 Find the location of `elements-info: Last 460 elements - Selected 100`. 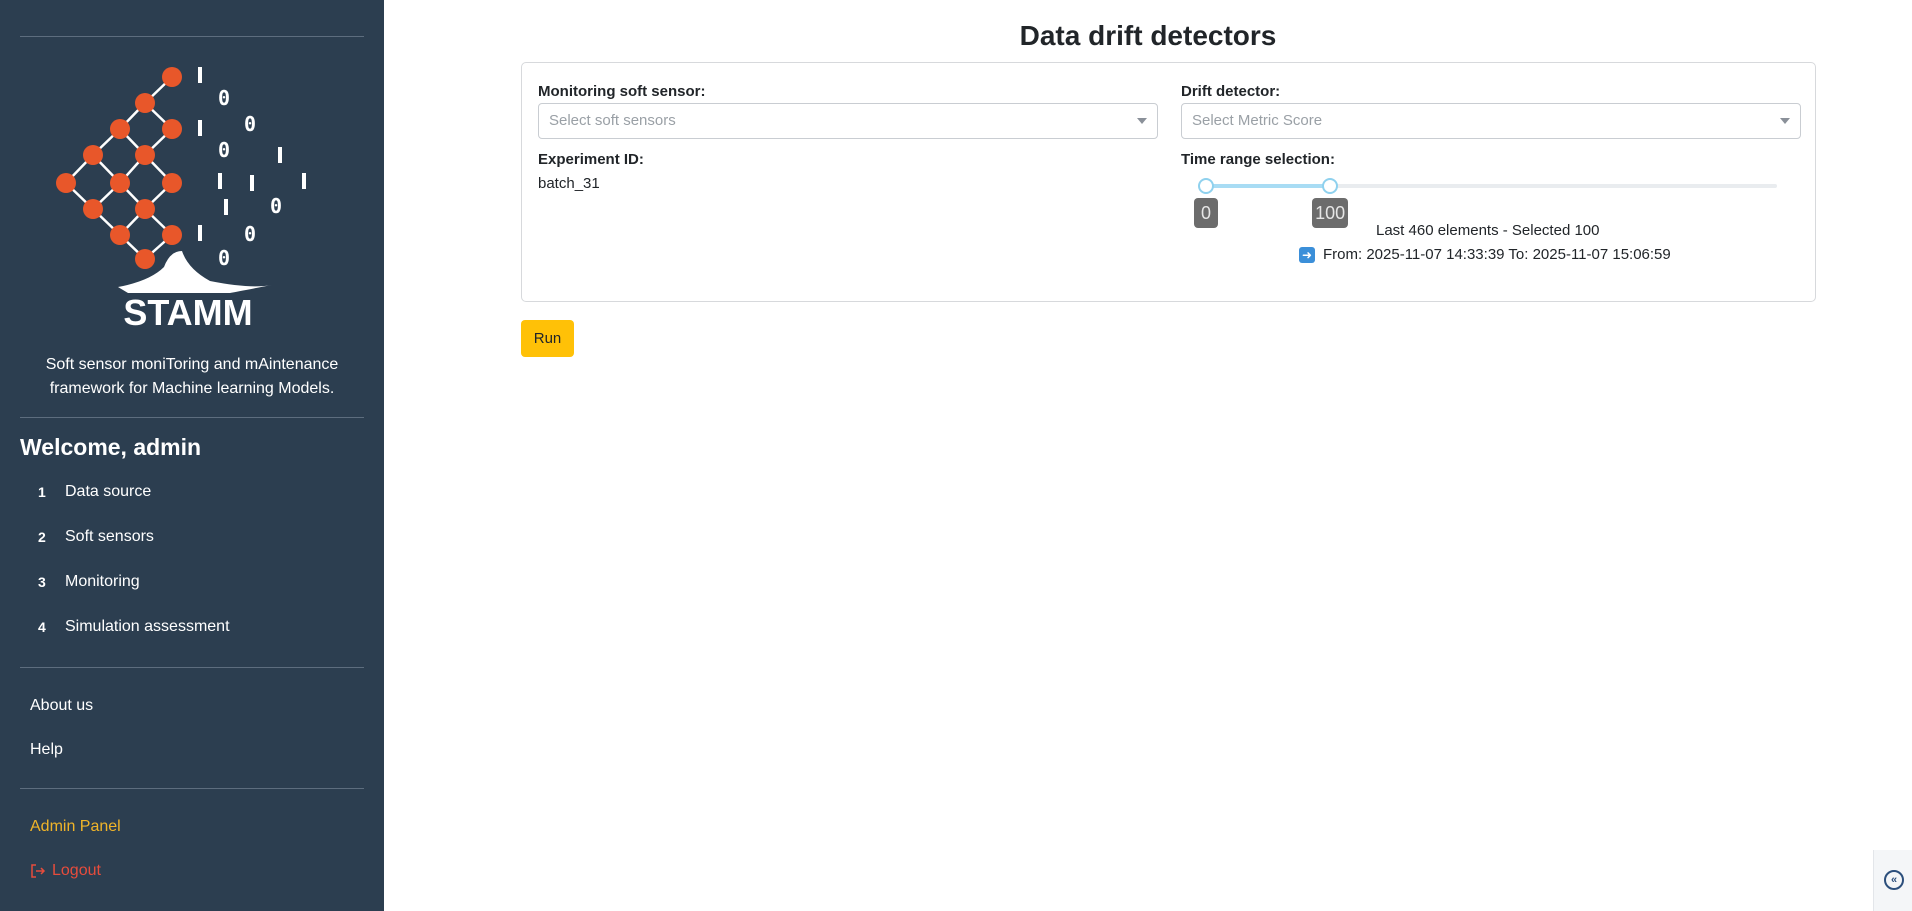

elements-info: Last 460 elements - Selected 100 is located at coordinates (1488, 230).